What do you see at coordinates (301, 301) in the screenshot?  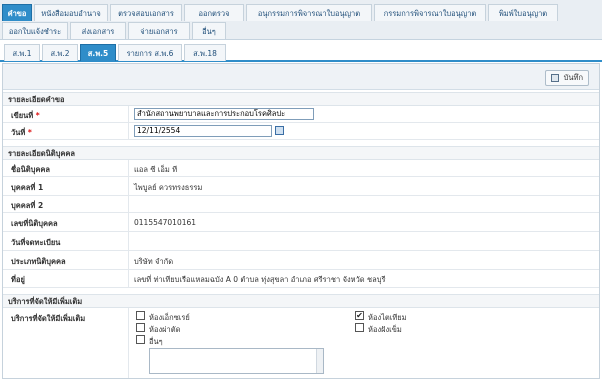 I see `section-additional-services: บริการที่จัดให้มีเพิ่มเติม` at bounding box center [301, 301].